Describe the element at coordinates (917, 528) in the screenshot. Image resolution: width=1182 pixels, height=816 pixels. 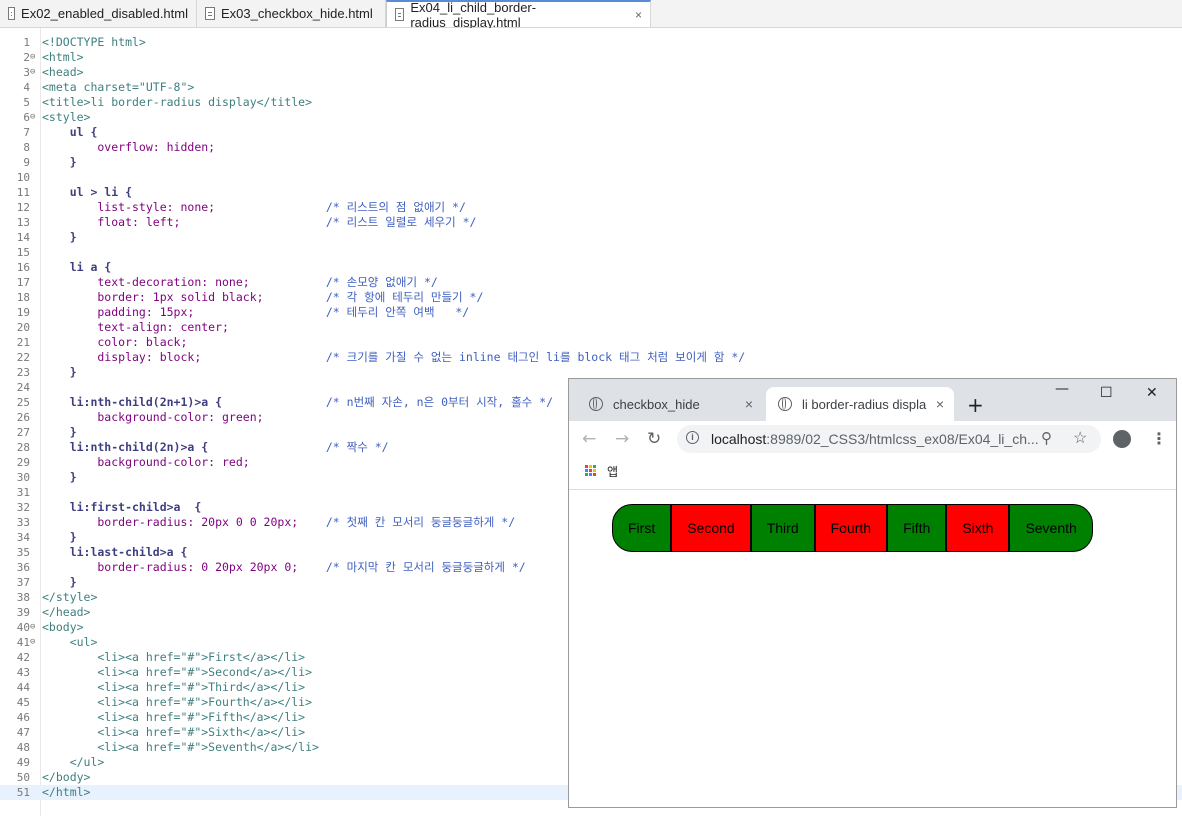
I see `nav-link-fifth: Fifth` at that location.